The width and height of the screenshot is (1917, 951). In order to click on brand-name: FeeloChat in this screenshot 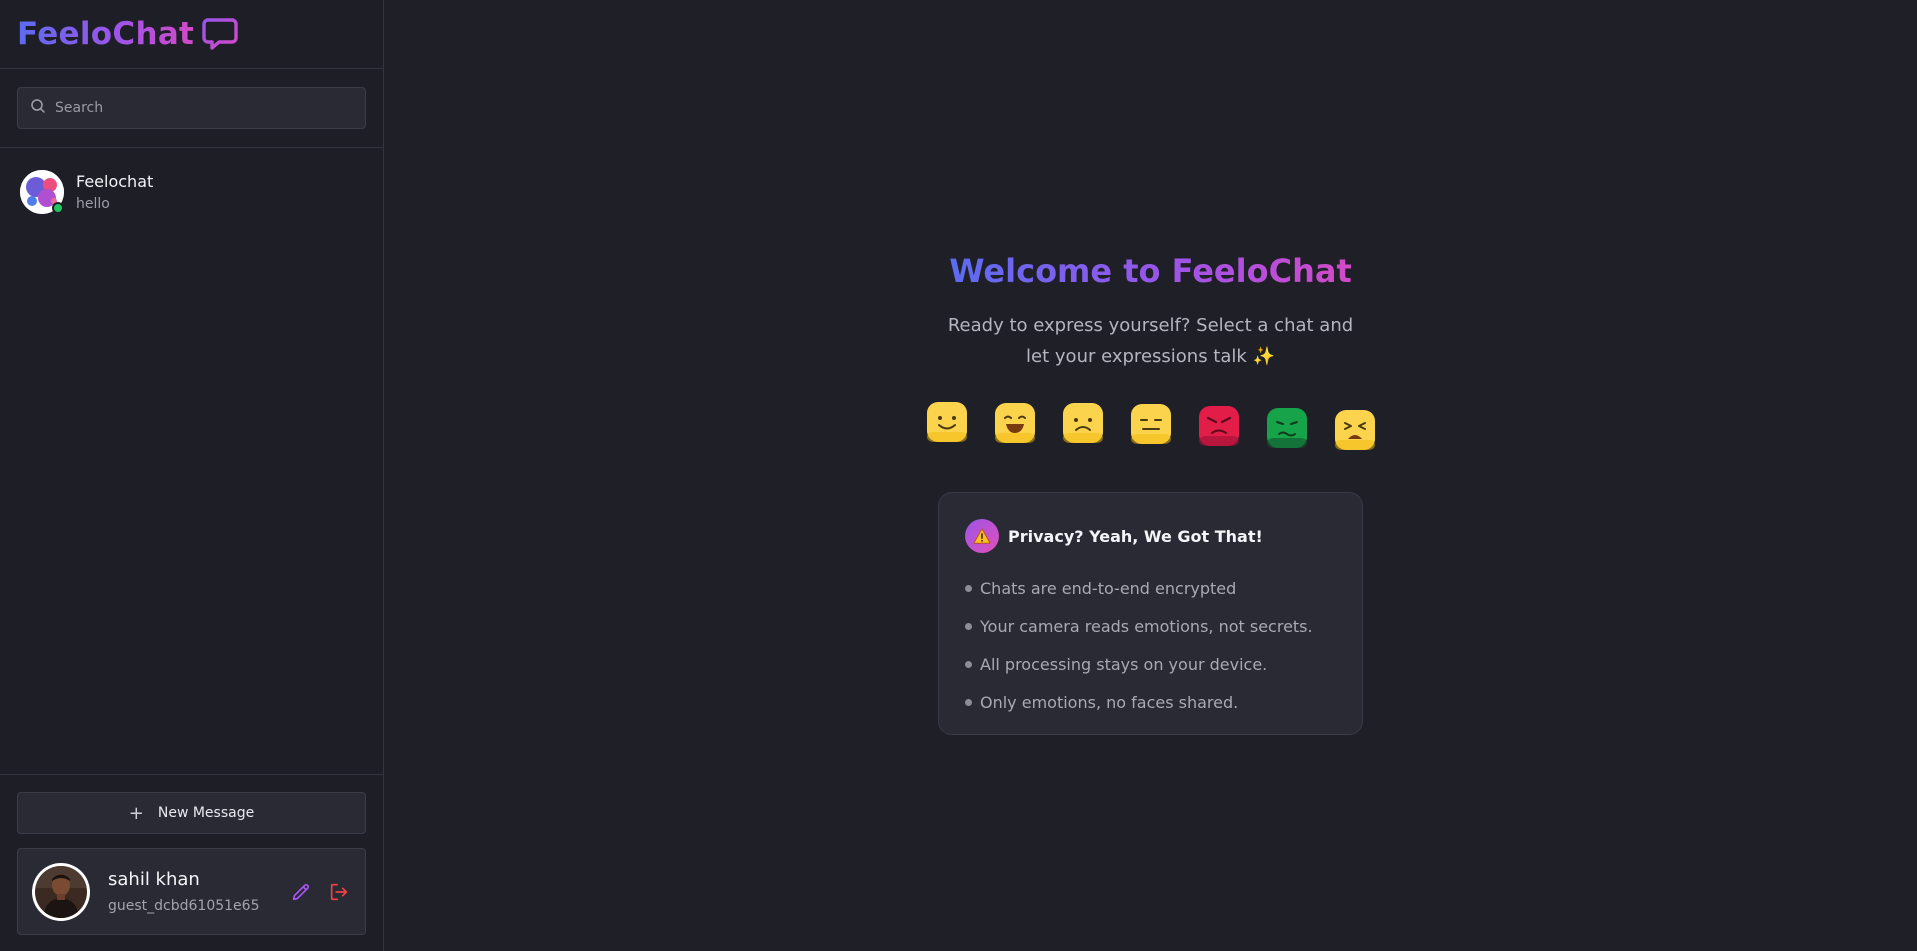, I will do `click(106, 34)`.